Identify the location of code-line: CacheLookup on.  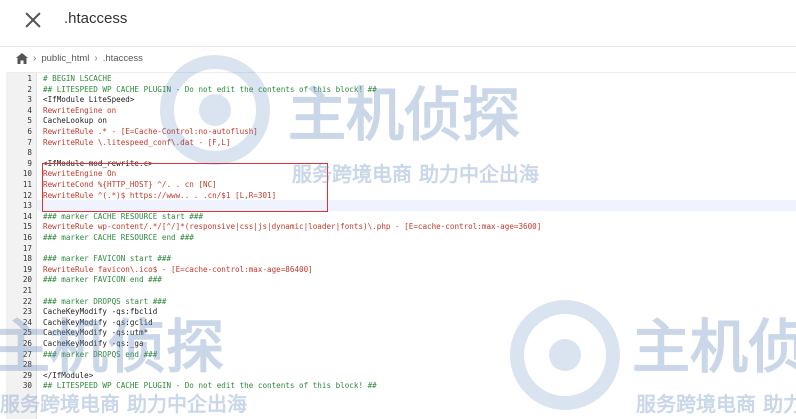
(75, 121).